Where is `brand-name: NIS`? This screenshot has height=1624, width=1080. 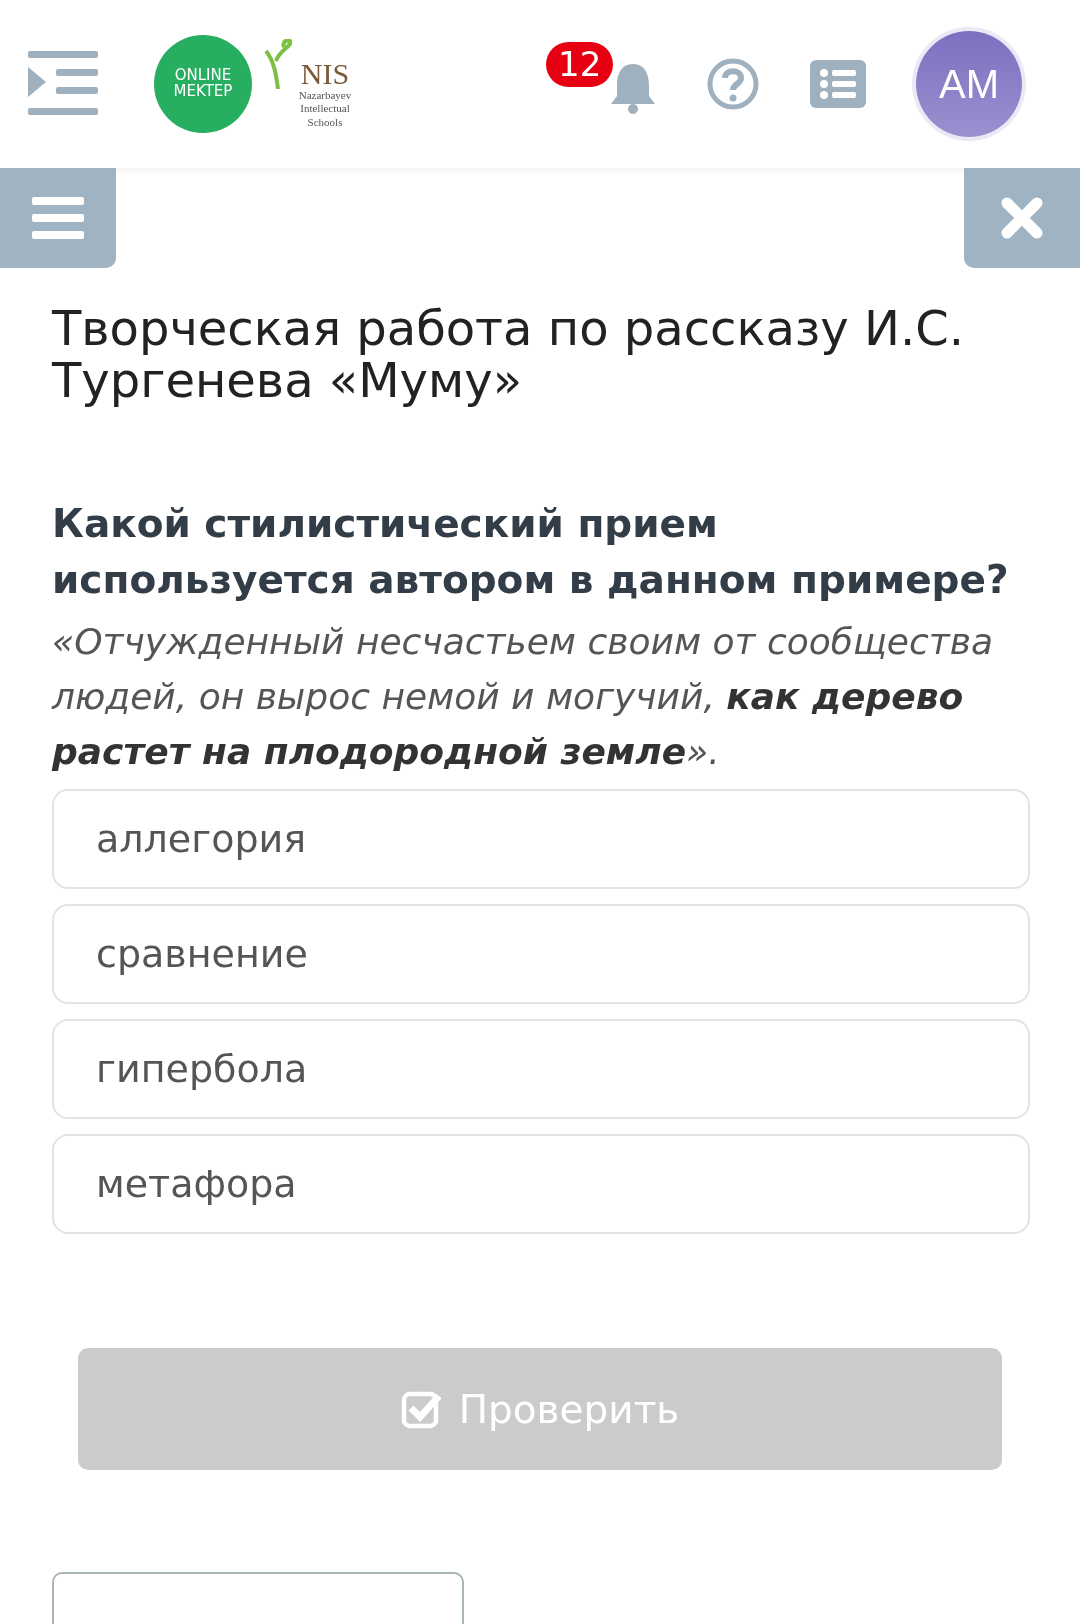 brand-name: NIS is located at coordinates (325, 74).